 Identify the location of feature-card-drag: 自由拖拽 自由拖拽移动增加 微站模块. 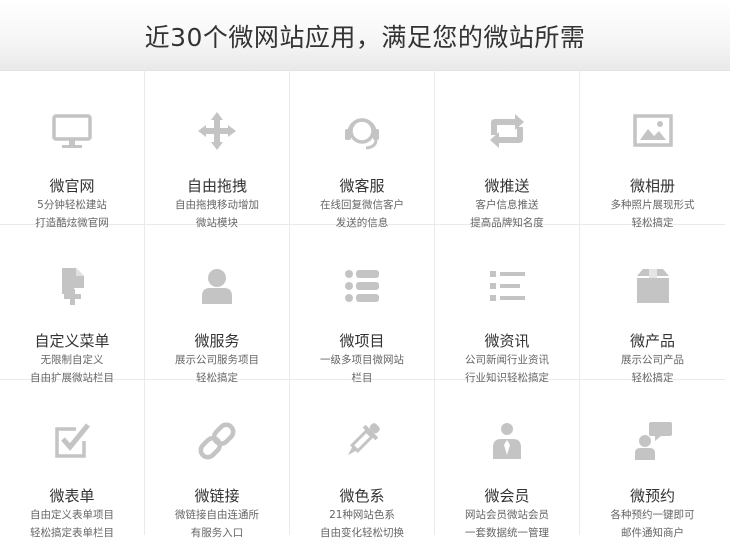
(217, 149).